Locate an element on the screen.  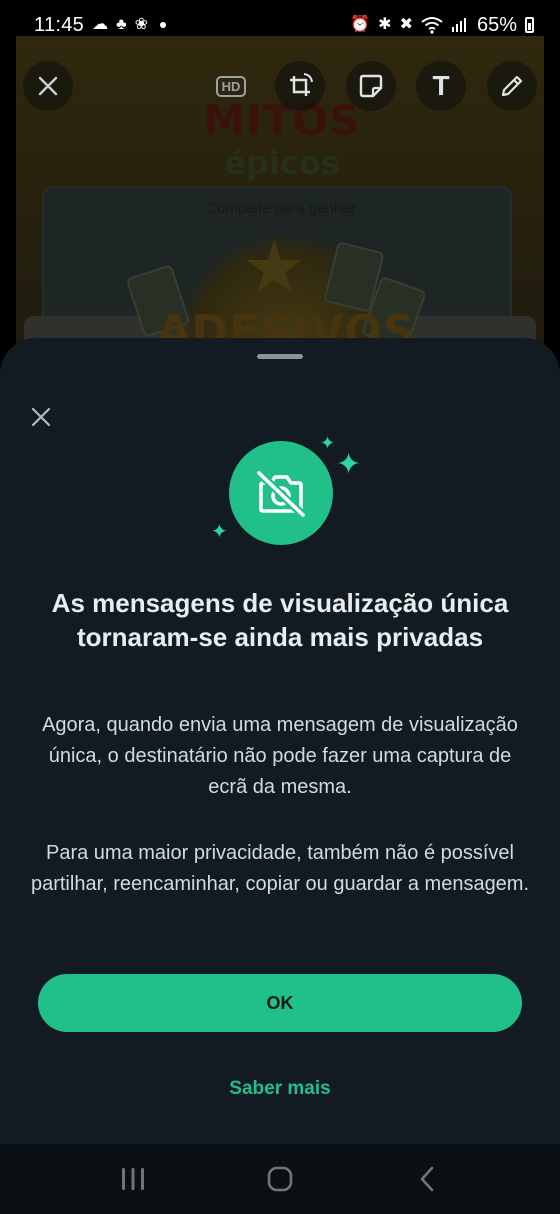
pinwheel-icon: ❀ is located at coordinates (141, 24).